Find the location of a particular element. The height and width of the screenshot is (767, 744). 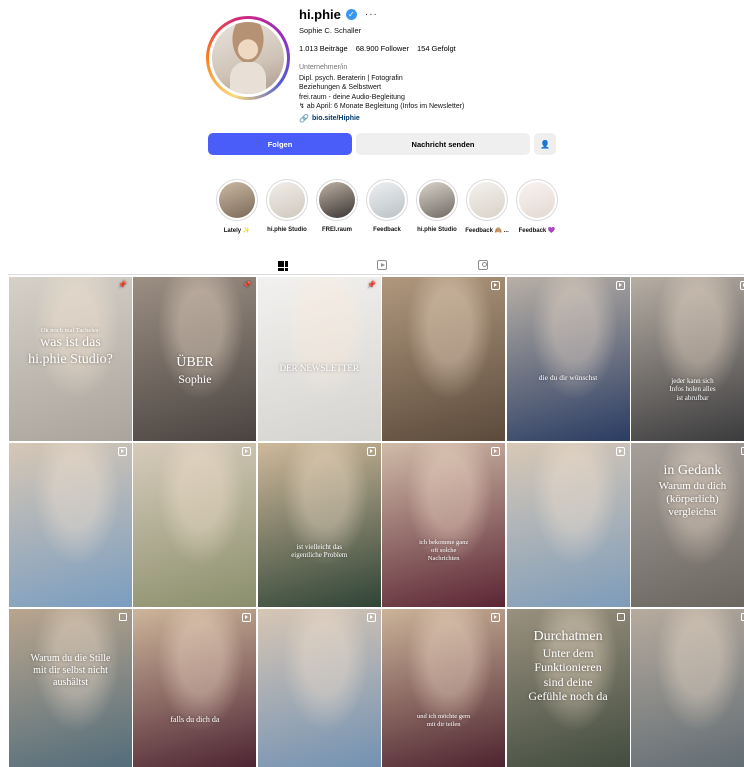

follow-button: Folgen is located at coordinates (280, 144).